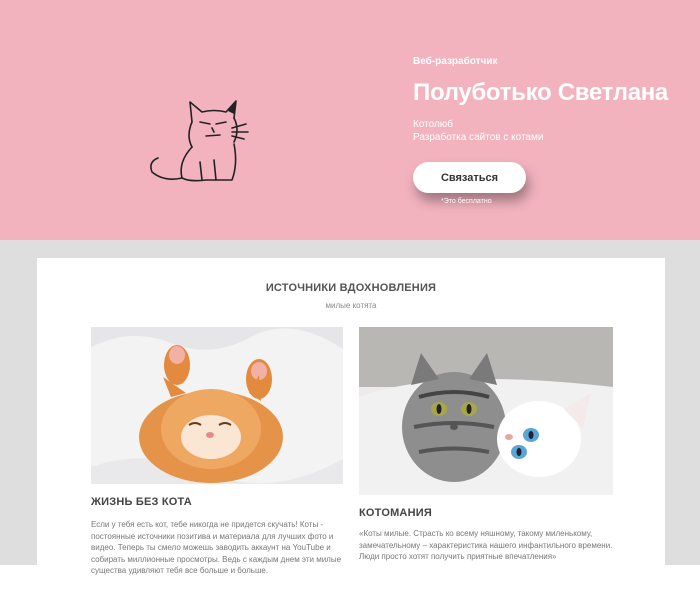  Describe the element at coordinates (199, 141) in the screenshot. I see `cat-sketch-icon` at that location.